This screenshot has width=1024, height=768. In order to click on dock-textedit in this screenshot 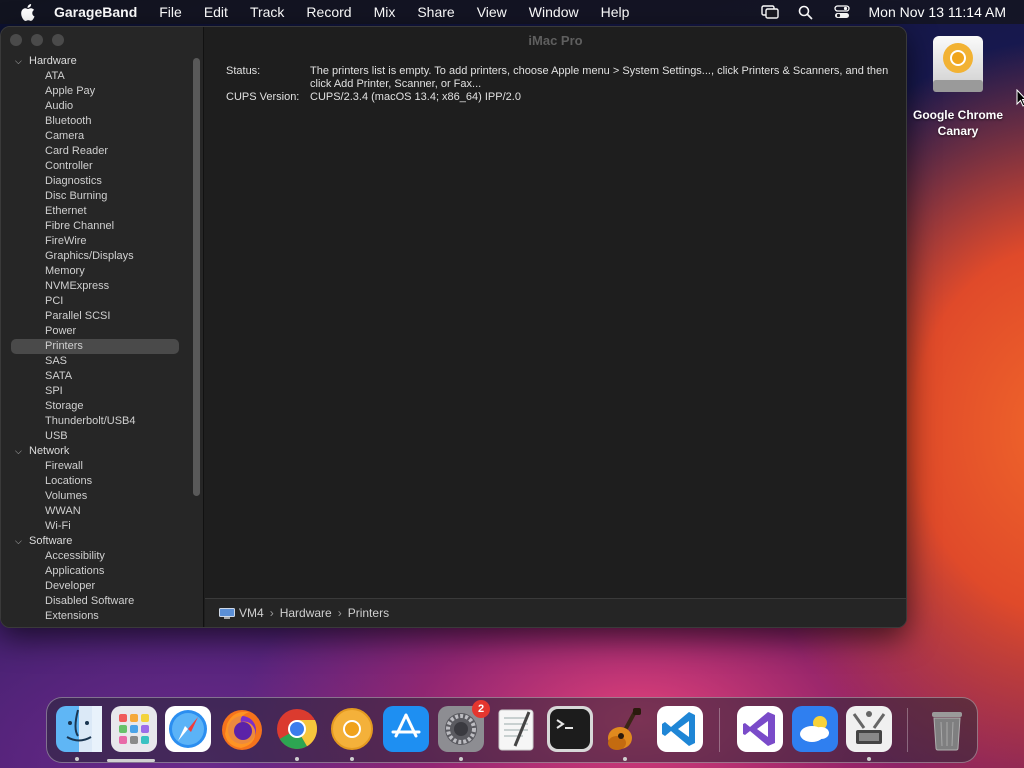, I will do `click(516, 729)`.